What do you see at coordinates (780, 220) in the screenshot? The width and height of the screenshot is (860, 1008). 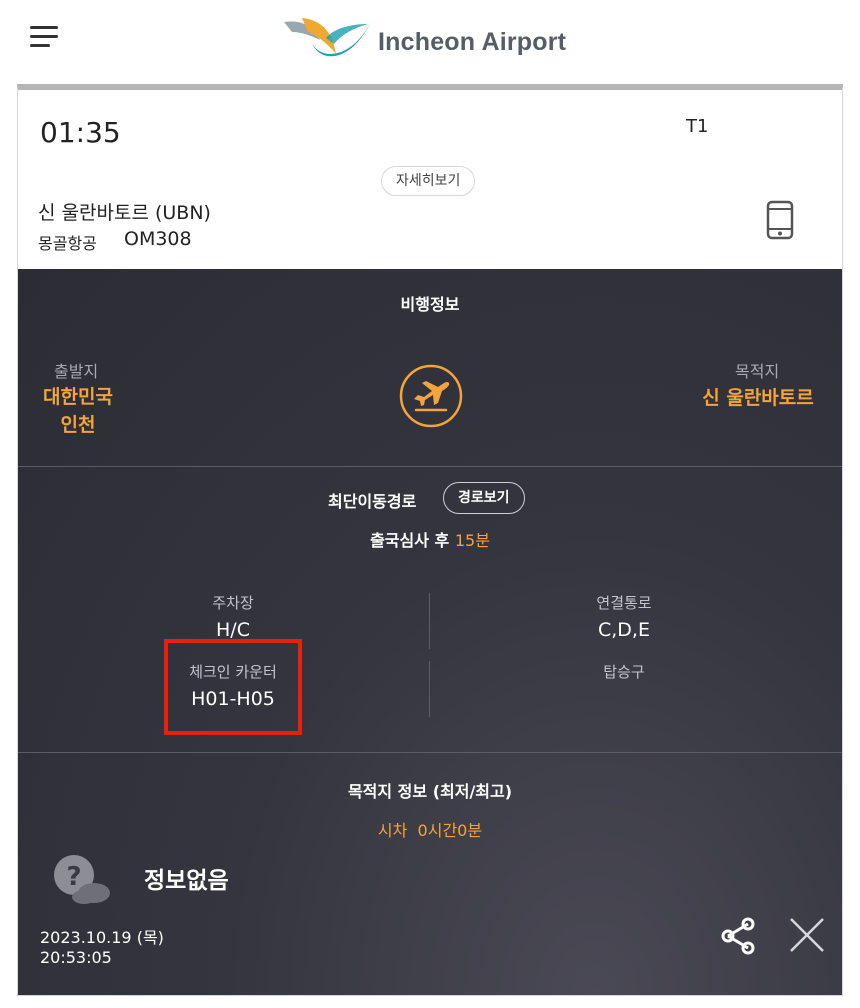 I see `mobile-phone-icon` at bounding box center [780, 220].